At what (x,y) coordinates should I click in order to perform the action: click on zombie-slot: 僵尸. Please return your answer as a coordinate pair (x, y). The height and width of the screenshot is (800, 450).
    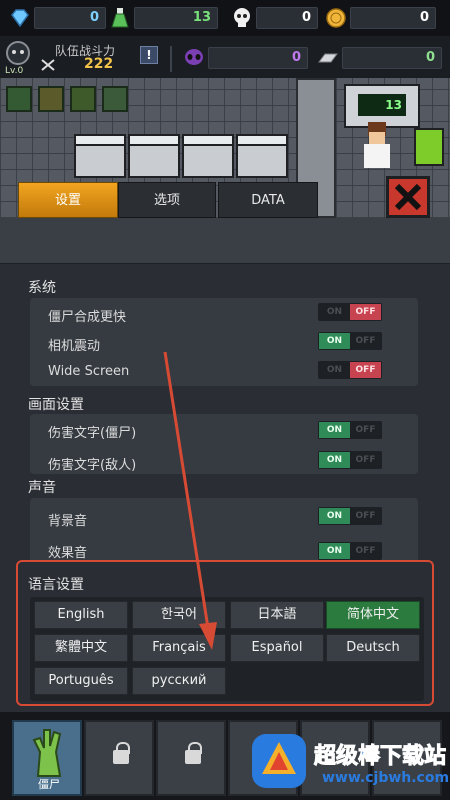
    Looking at the image, I should click on (47, 758).